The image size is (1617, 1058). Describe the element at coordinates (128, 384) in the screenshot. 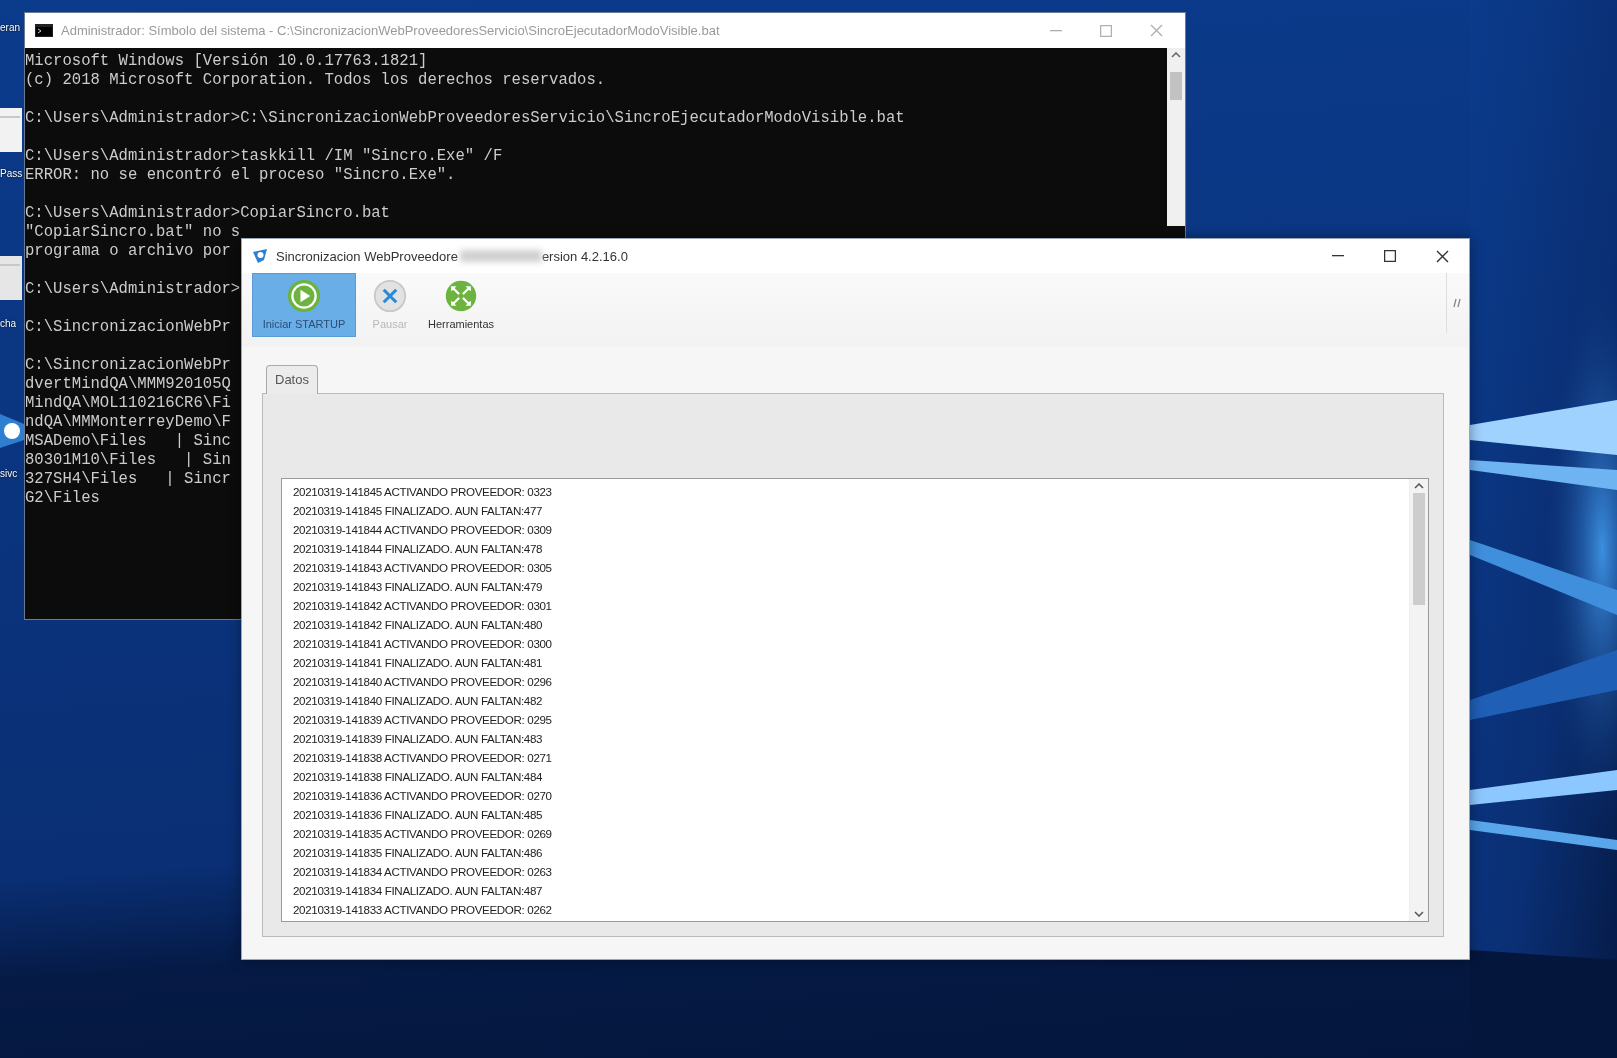

I see `console-line: dvertMindQA\MMM920105Q` at that location.